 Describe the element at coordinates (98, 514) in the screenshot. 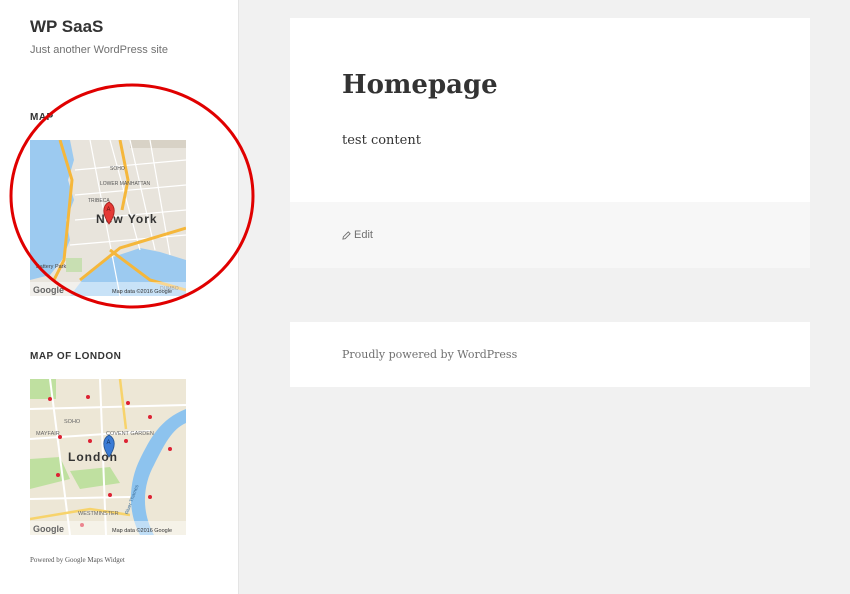

I see `svg-text: WESTMINSTER` at that location.